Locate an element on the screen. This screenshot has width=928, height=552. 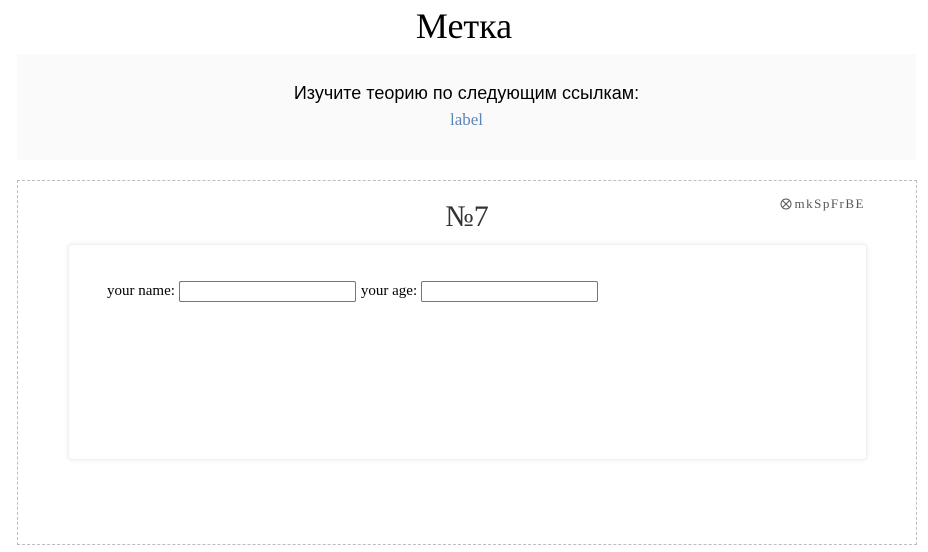
circled-x-icon is located at coordinates (786, 204).